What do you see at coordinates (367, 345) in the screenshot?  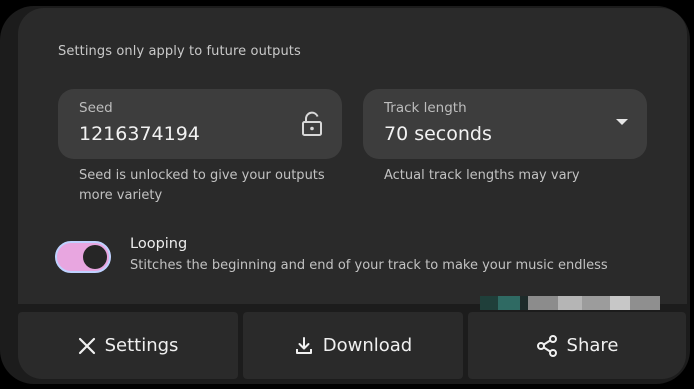 I see `download-button-label: Download` at bounding box center [367, 345].